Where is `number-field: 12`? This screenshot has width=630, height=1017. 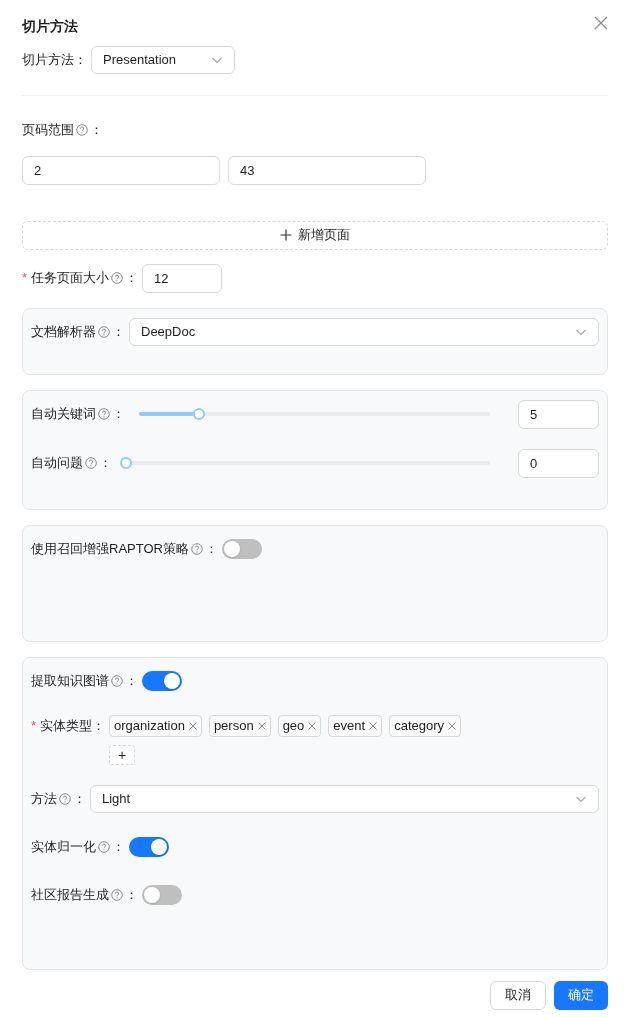 number-field: 12 is located at coordinates (182, 278).